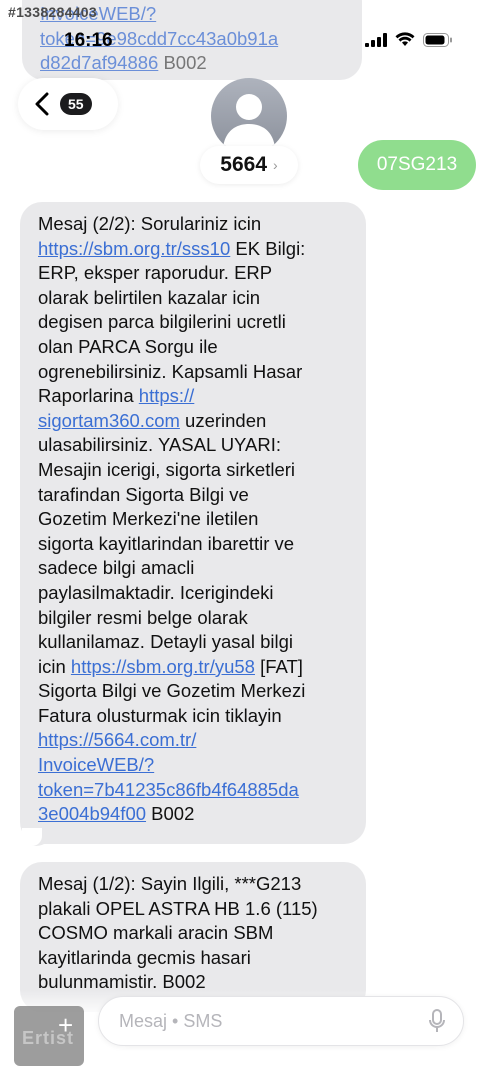 The image size is (497, 1080). Describe the element at coordinates (155, 273) in the screenshot. I see `message-text: ERP, eksper raporudur. ERP` at that location.